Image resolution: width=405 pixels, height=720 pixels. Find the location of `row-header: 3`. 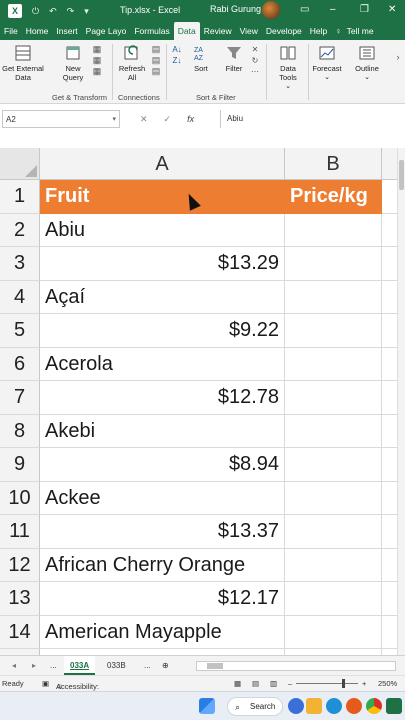

row-header: 3 is located at coordinates (20, 264).